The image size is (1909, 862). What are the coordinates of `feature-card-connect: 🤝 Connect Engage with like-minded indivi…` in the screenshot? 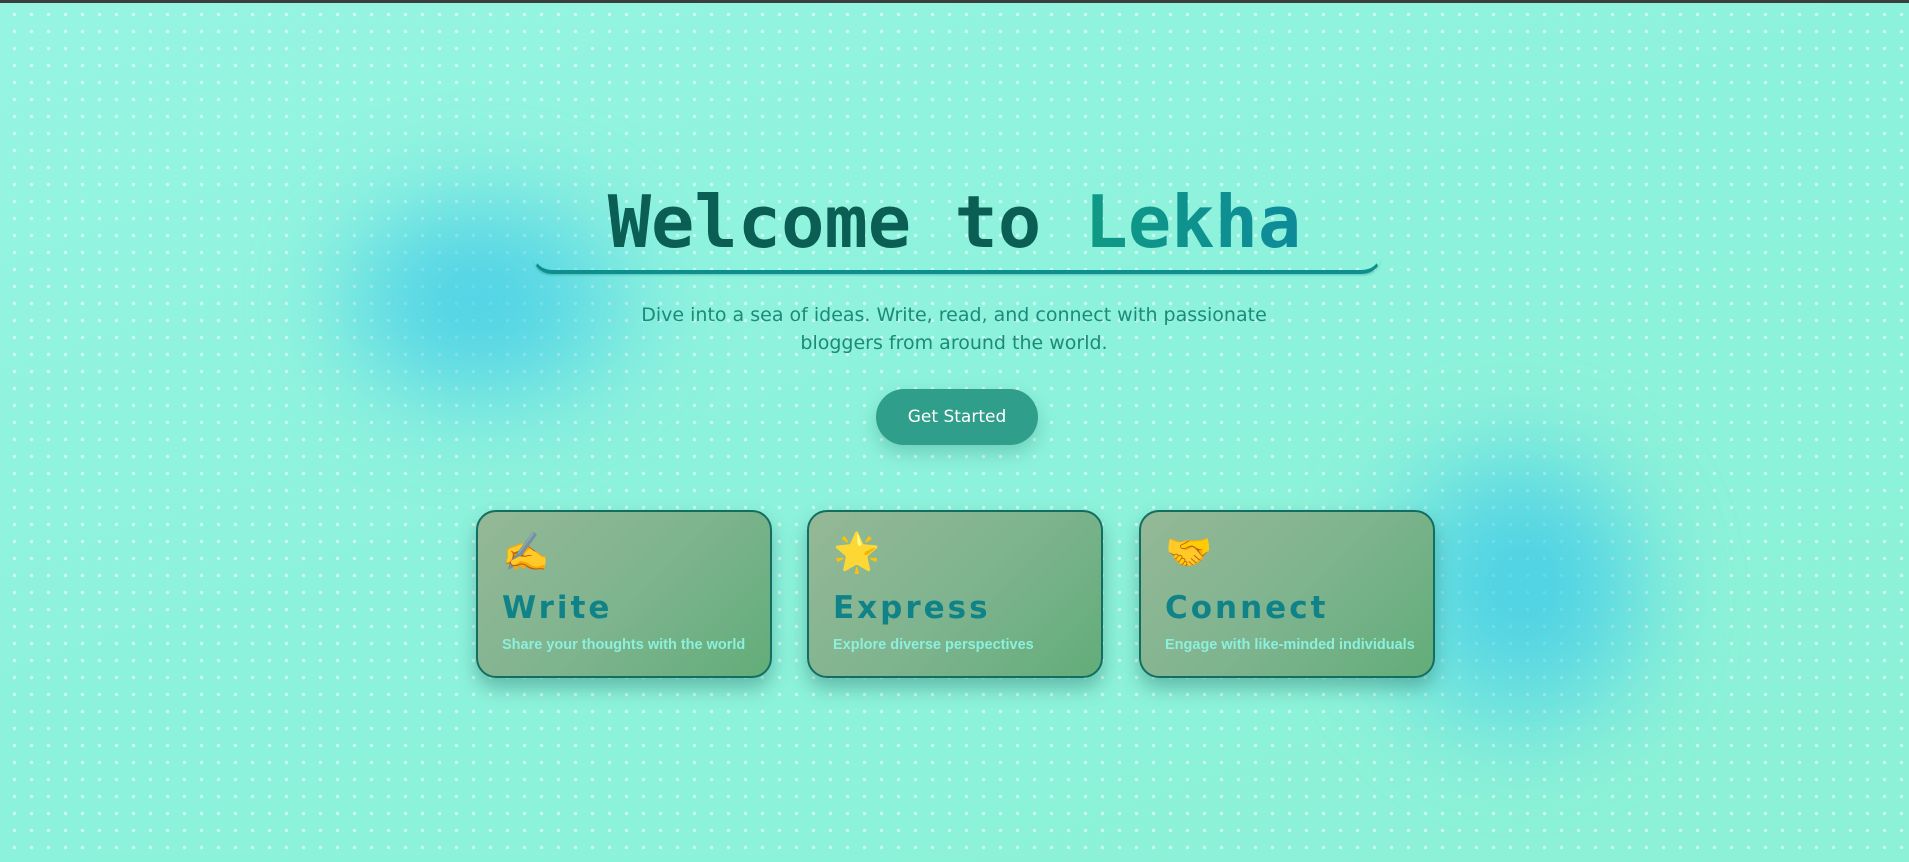 It's located at (1287, 594).